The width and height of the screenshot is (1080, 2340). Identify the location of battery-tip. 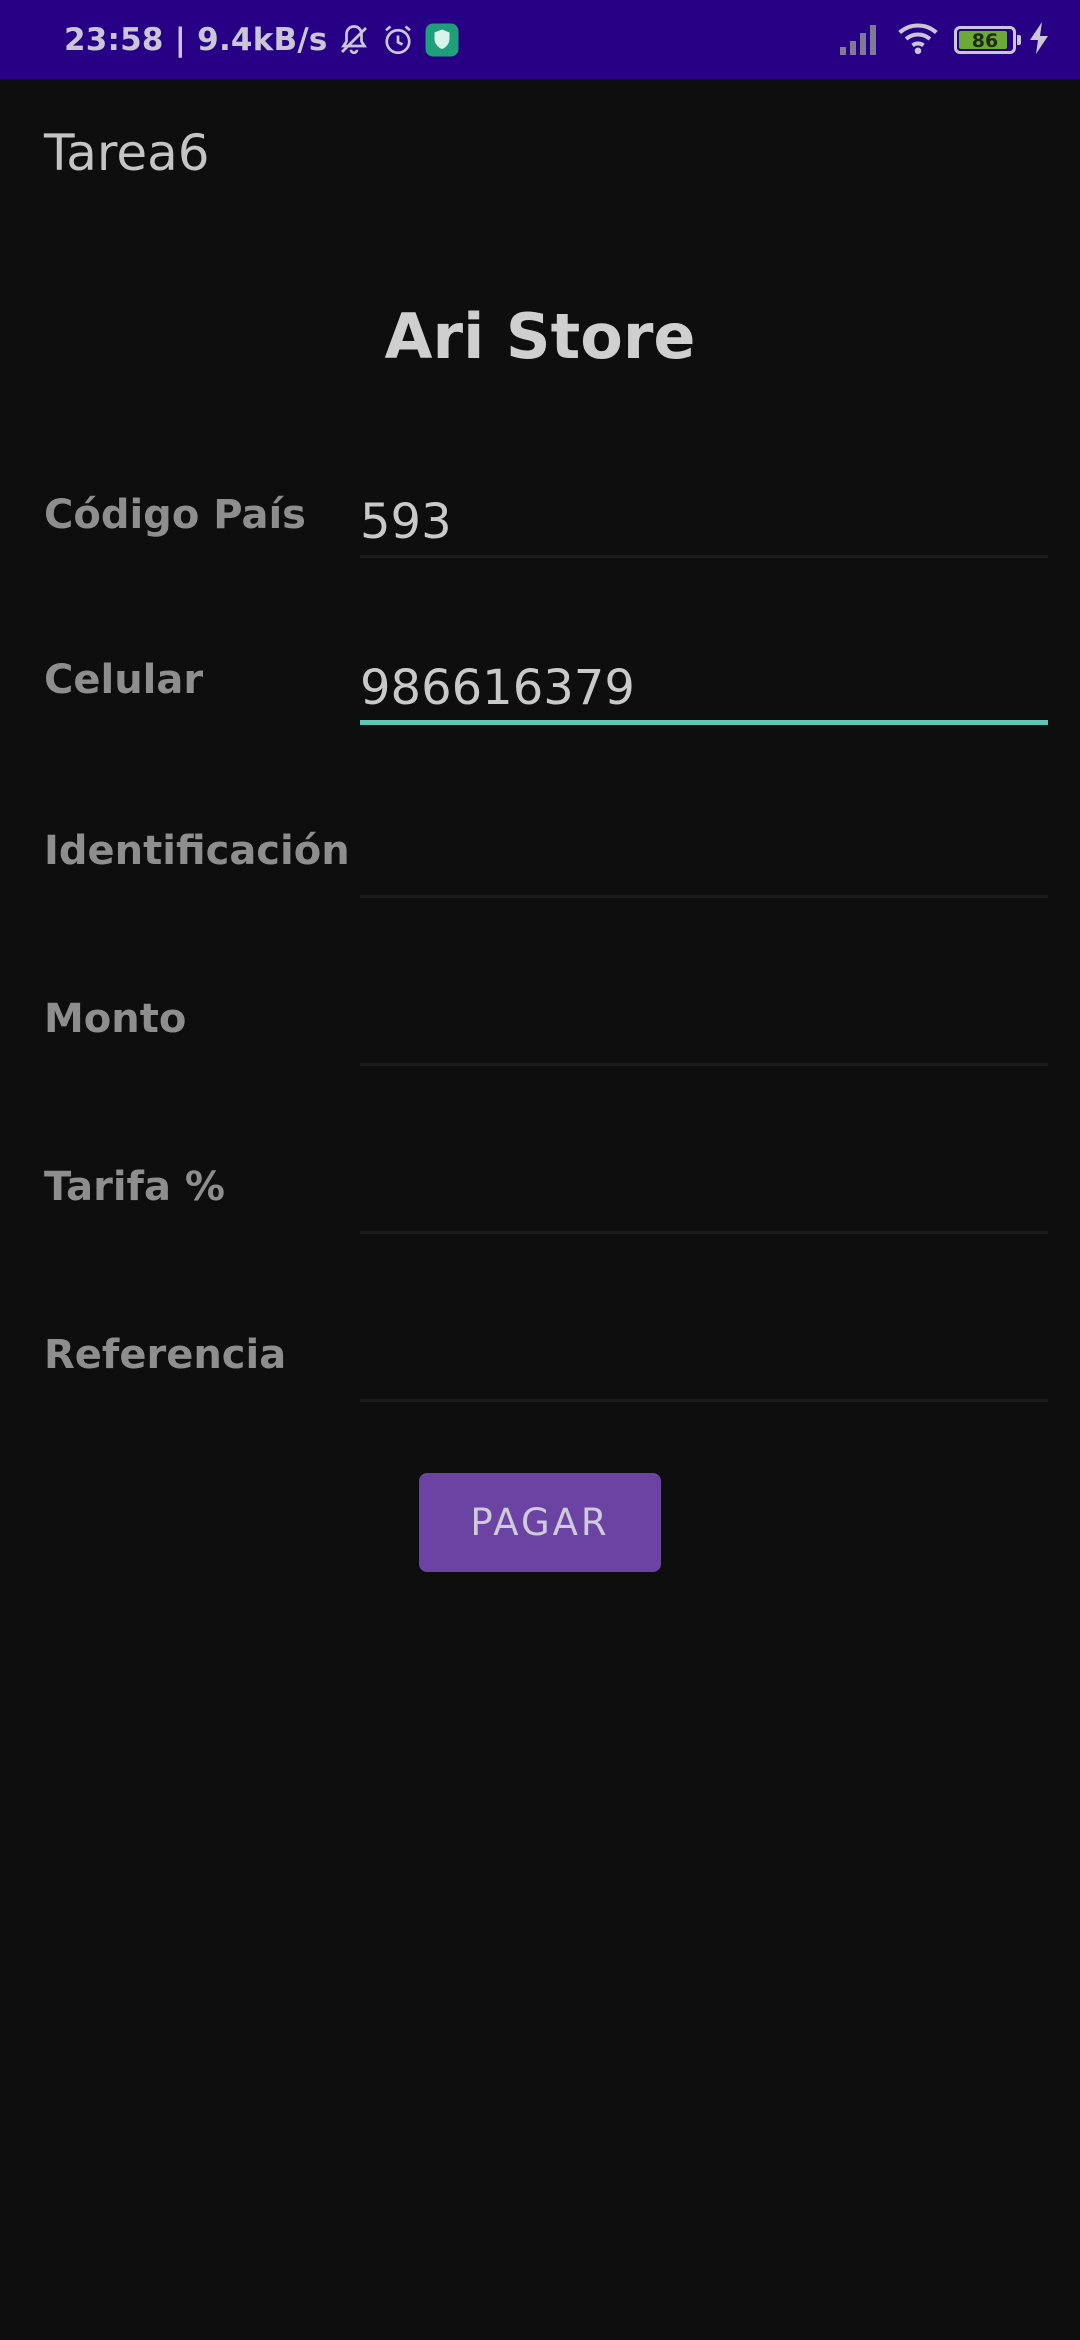
(1019, 39).